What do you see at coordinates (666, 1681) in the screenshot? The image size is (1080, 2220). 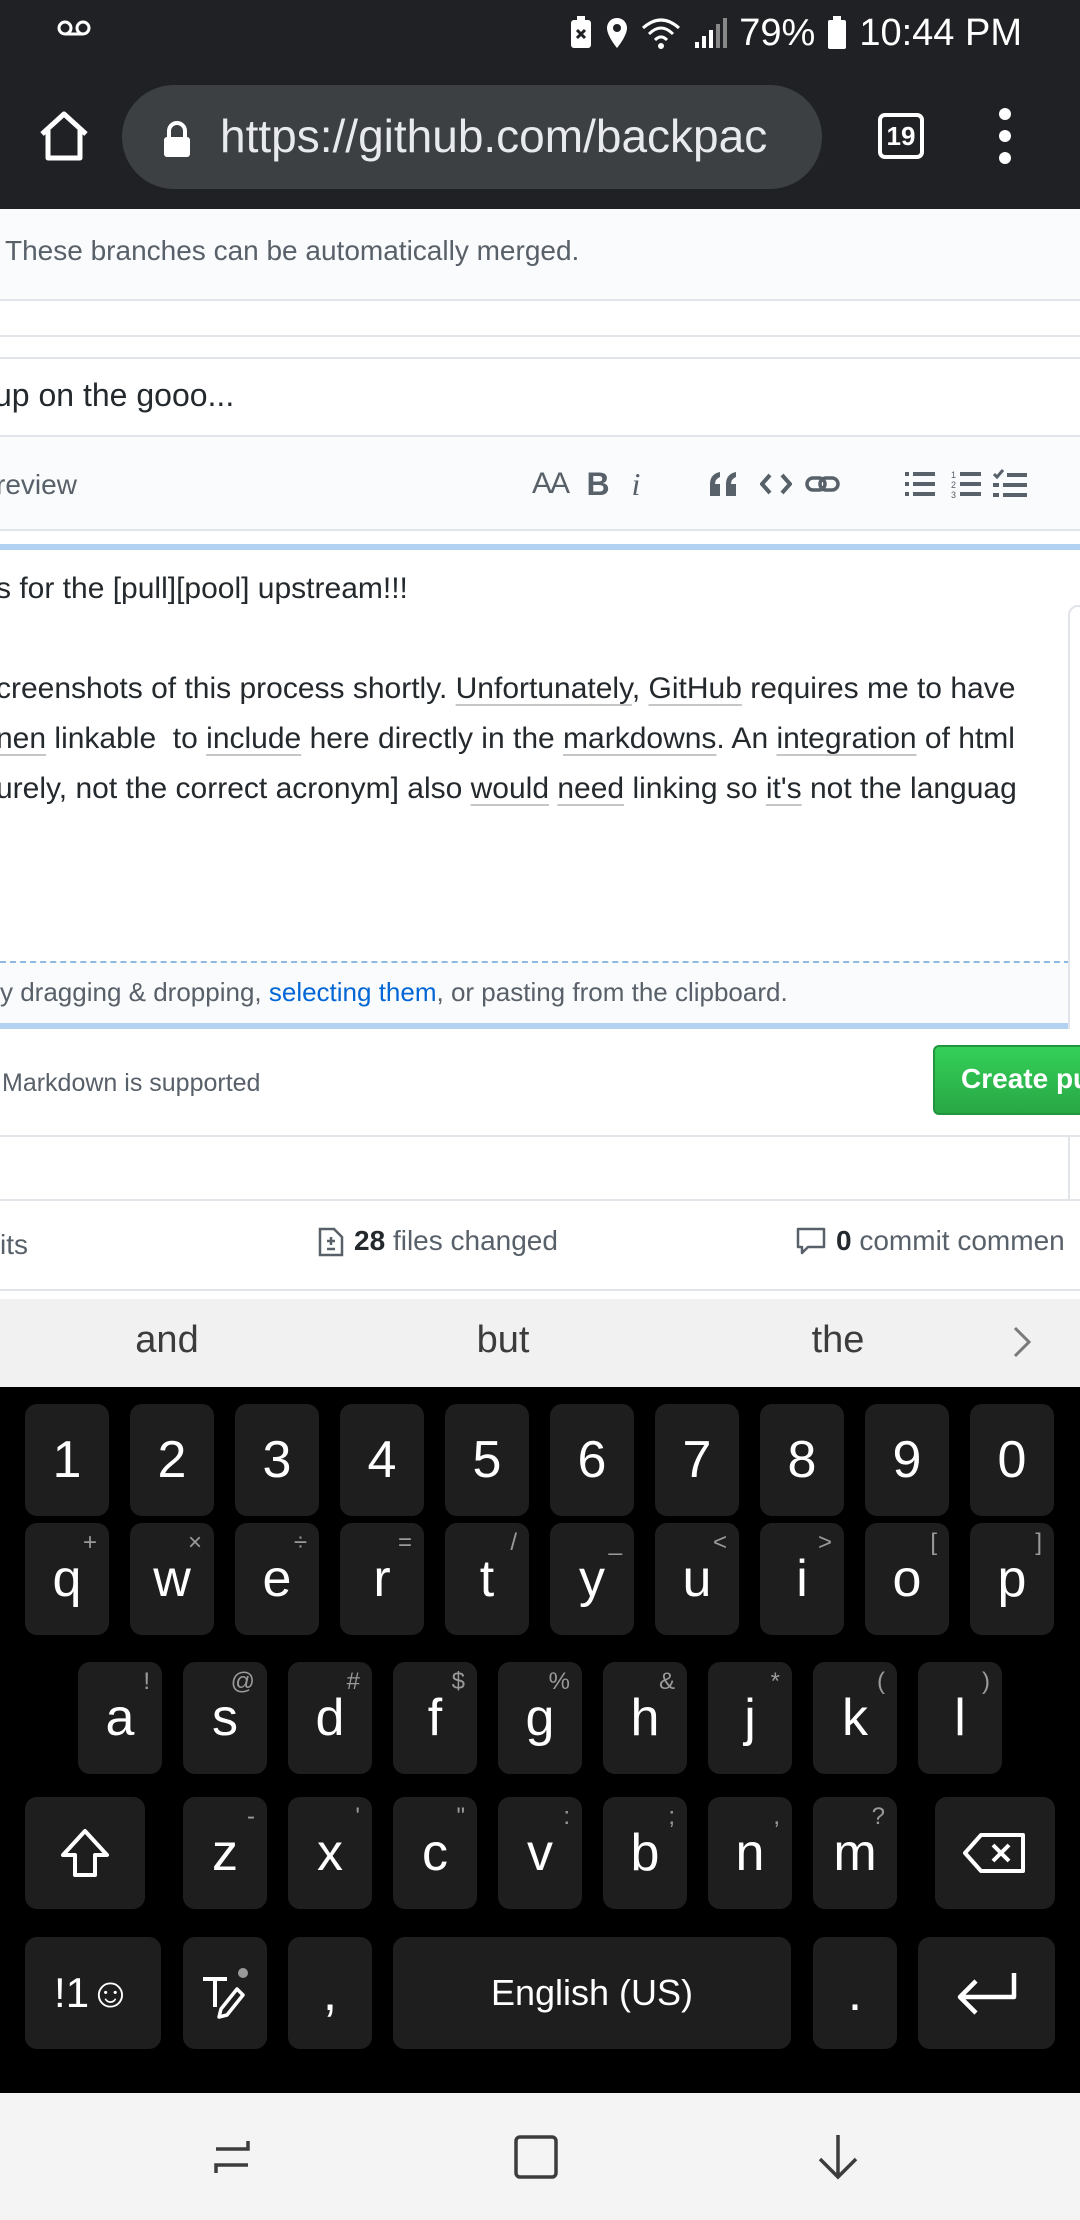 I see `key-hint: &` at bounding box center [666, 1681].